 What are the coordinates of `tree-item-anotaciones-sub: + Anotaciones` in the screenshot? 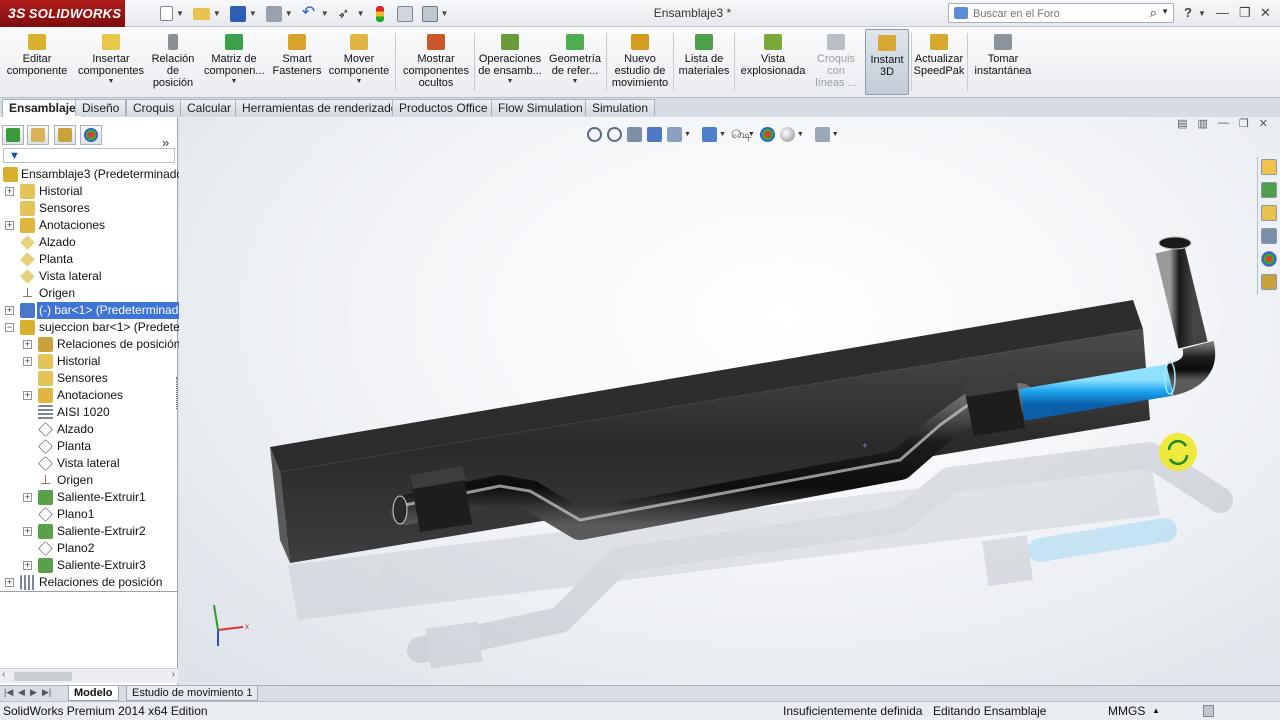 It's located at (89, 395).